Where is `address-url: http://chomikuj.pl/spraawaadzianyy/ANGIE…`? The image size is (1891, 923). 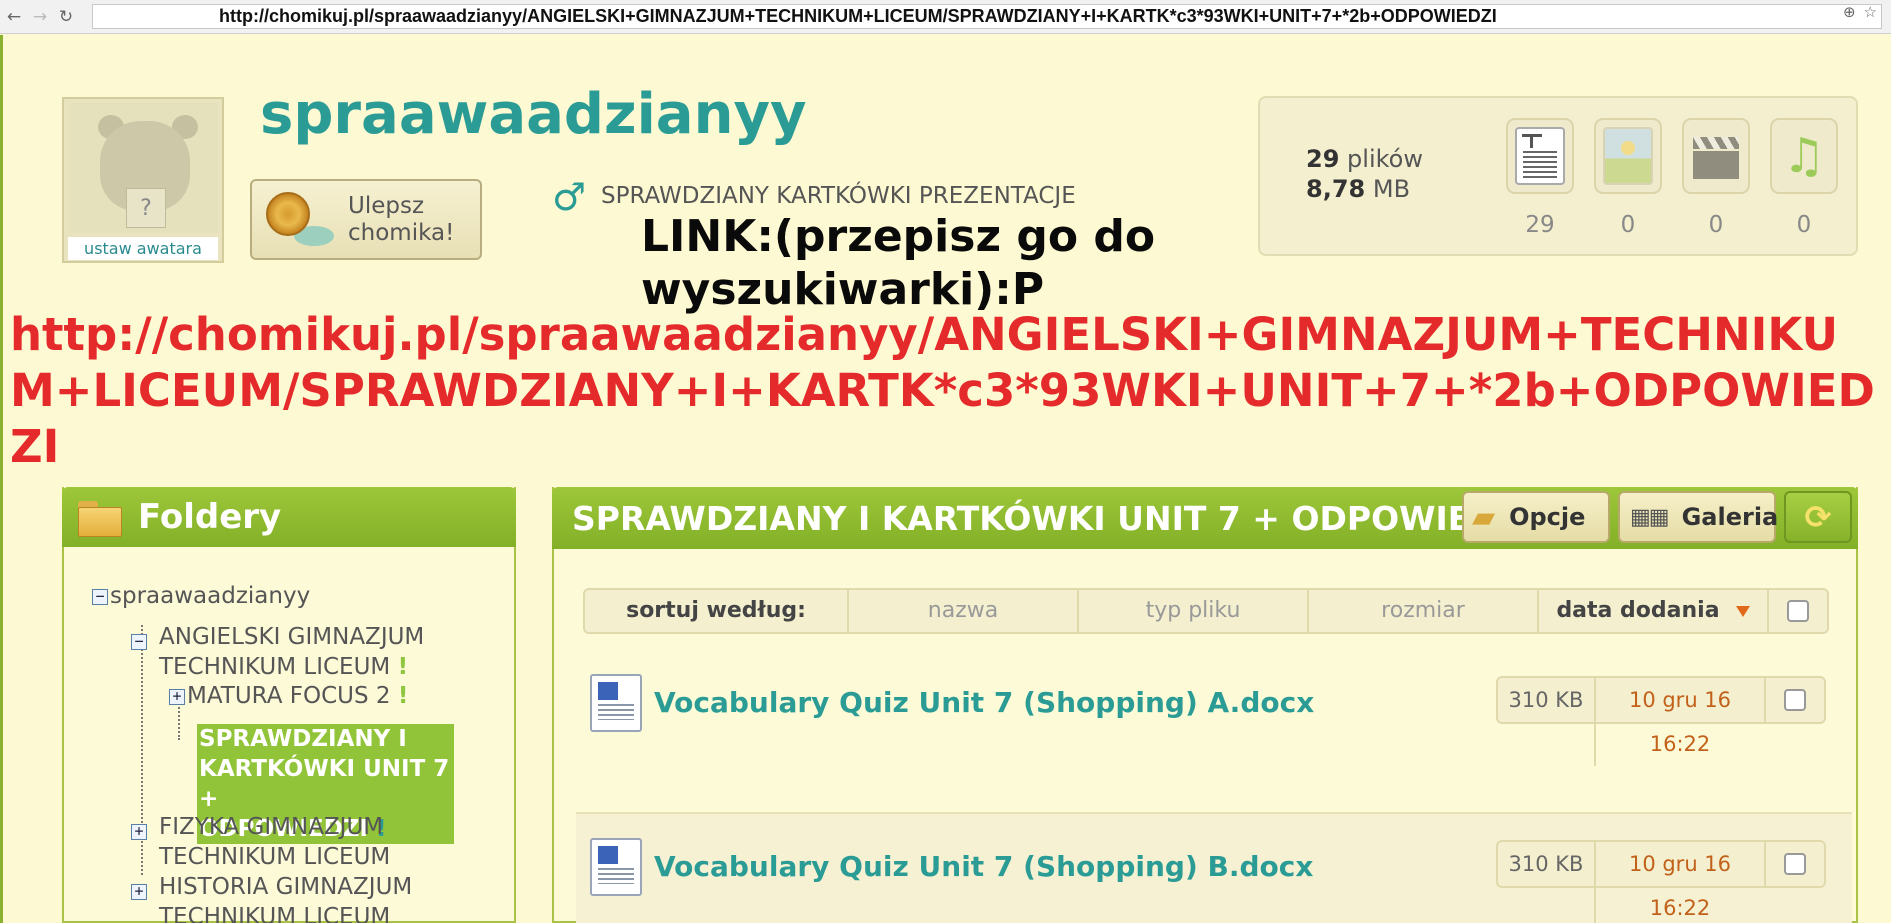
address-url: http://chomikuj.pl/spraawaadzianyy/ANGIE… is located at coordinates (858, 16).